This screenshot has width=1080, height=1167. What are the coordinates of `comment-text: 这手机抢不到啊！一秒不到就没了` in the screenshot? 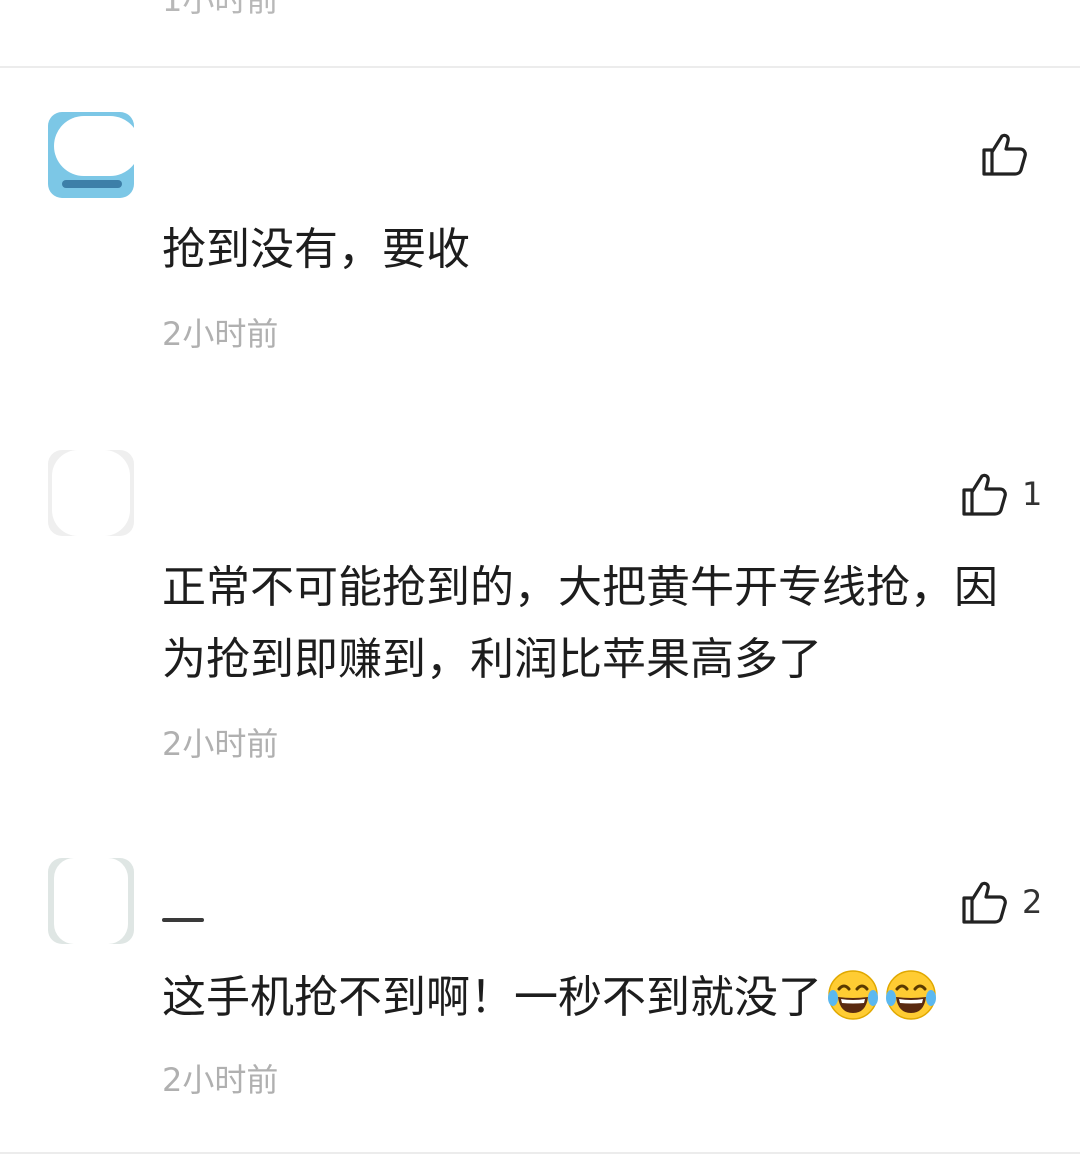 It's located at (592, 998).